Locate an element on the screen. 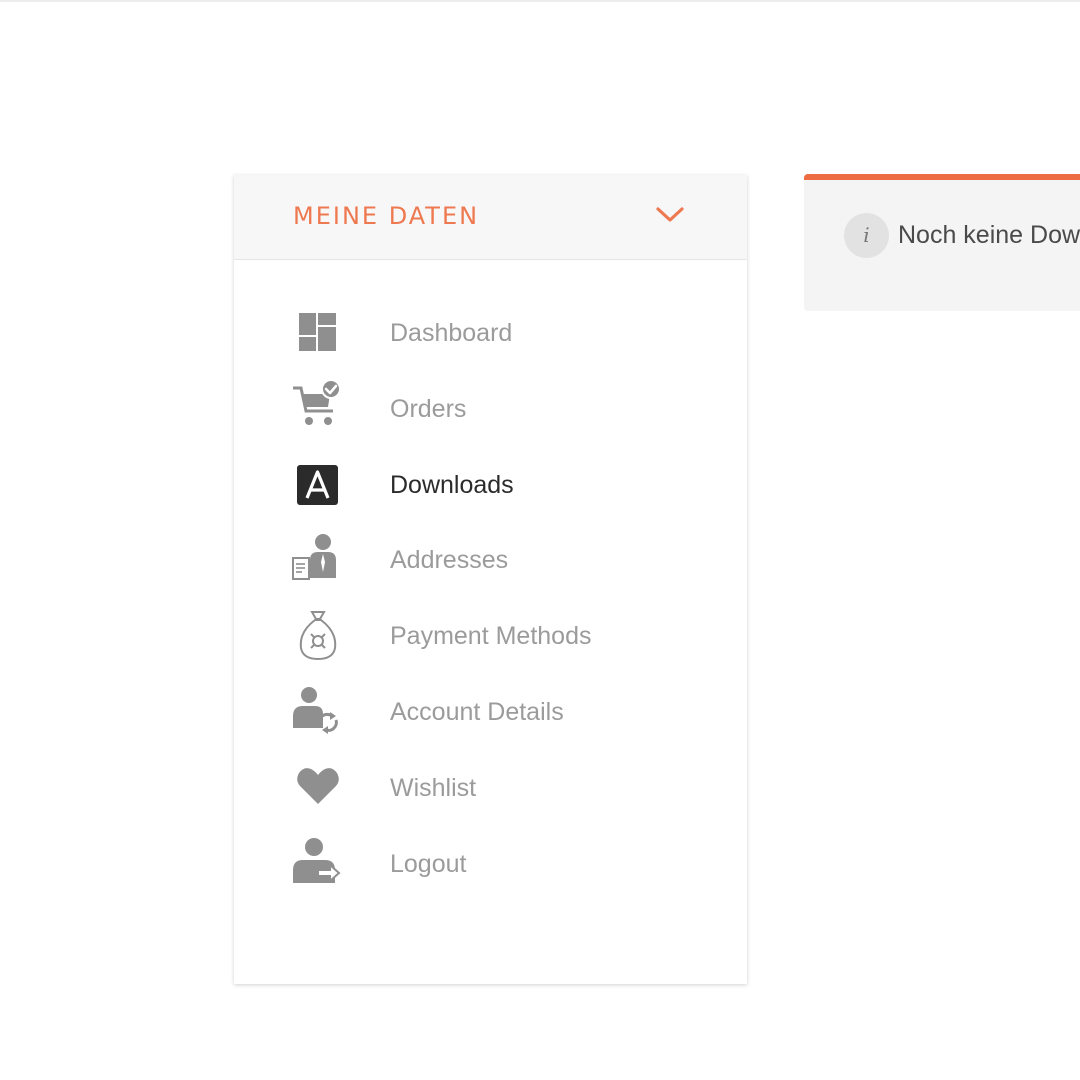  nav-item-orders: Orders is located at coordinates (490, 418).